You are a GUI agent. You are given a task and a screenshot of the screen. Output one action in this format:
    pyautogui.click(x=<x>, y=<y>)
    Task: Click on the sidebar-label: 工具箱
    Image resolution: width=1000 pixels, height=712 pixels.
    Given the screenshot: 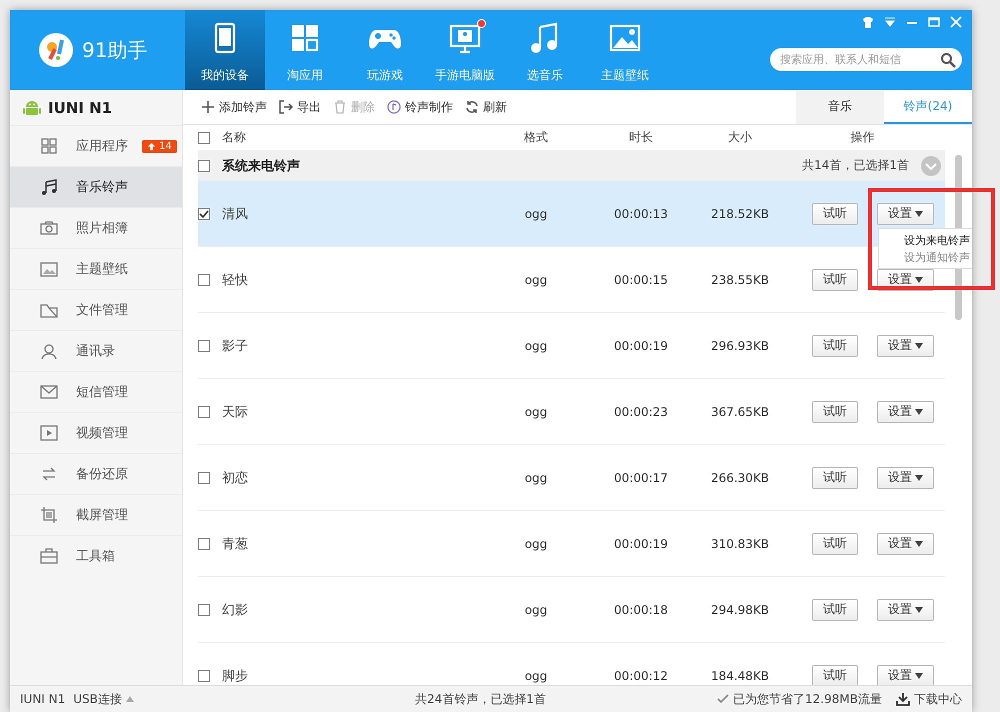 What is the action you would take?
    pyautogui.click(x=95, y=556)
    